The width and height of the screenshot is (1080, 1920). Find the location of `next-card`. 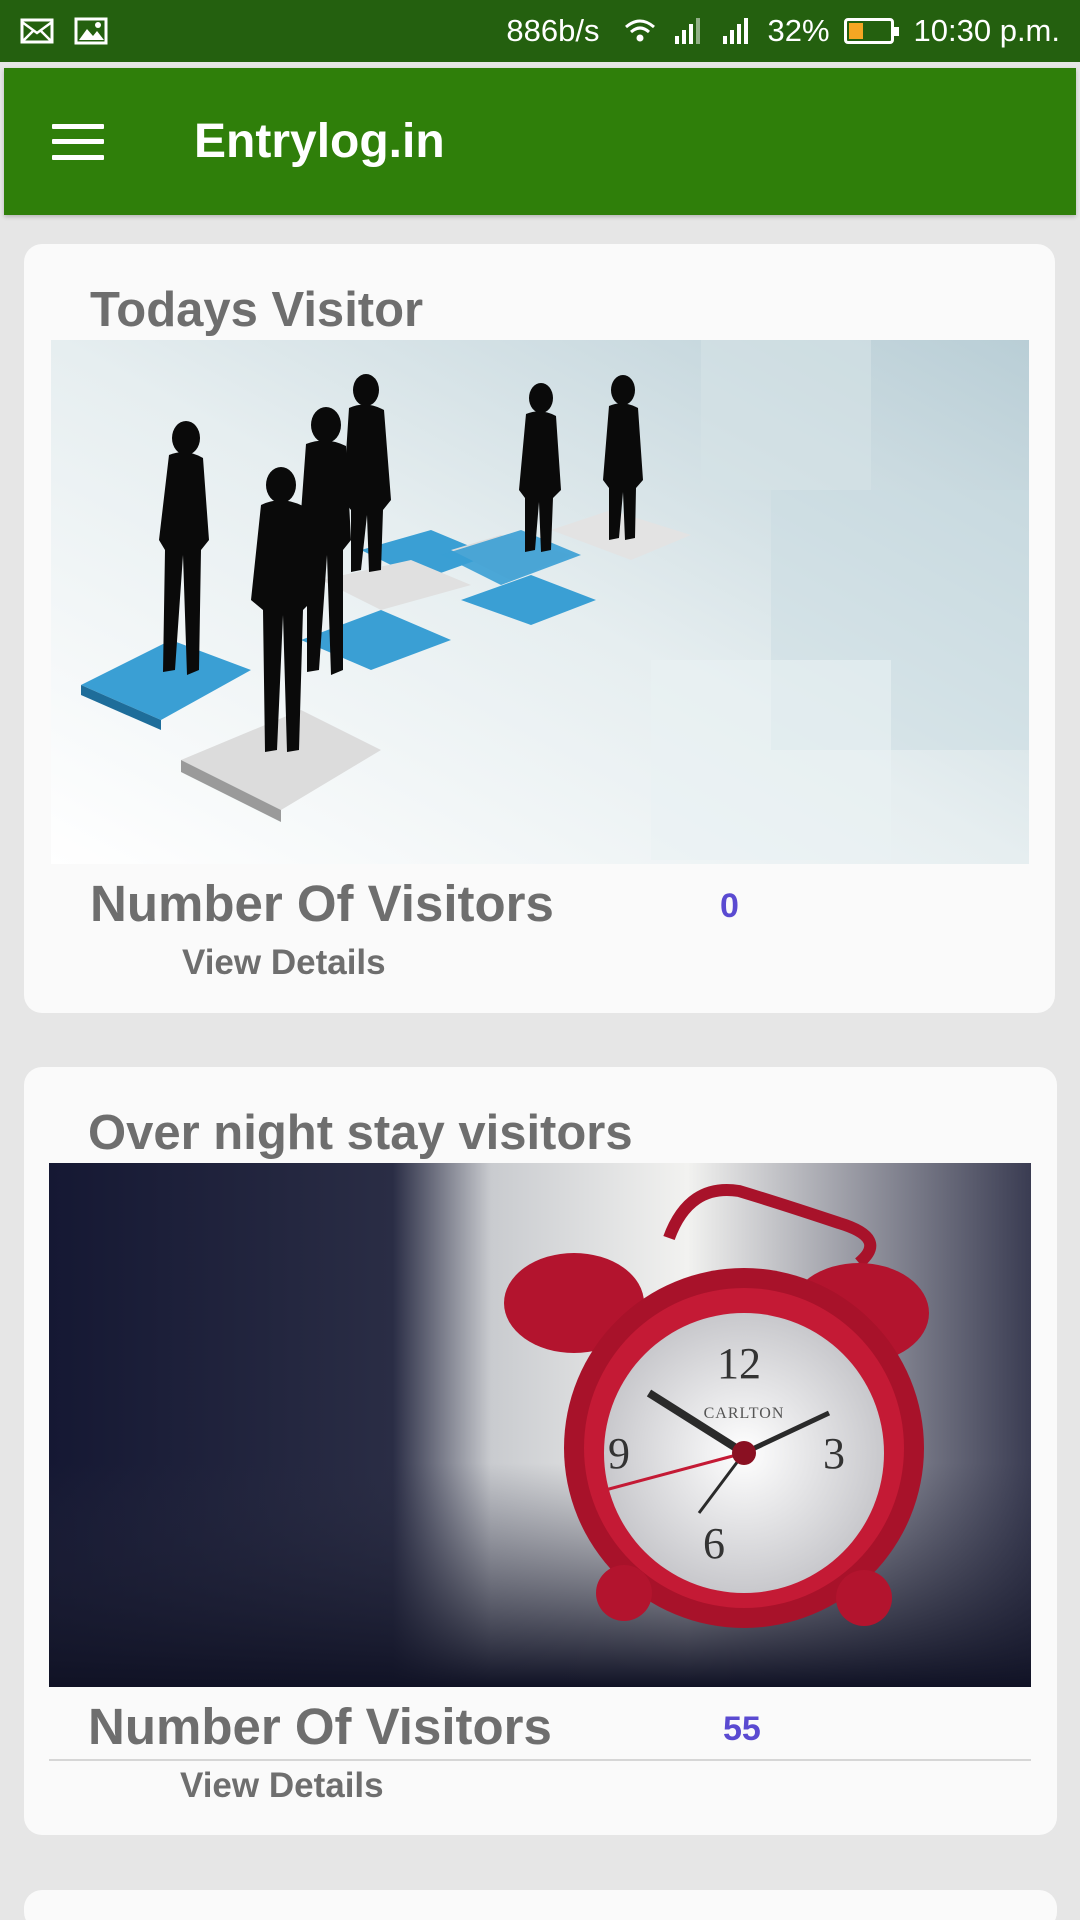

next-card is located at coordinates (540, 1905).